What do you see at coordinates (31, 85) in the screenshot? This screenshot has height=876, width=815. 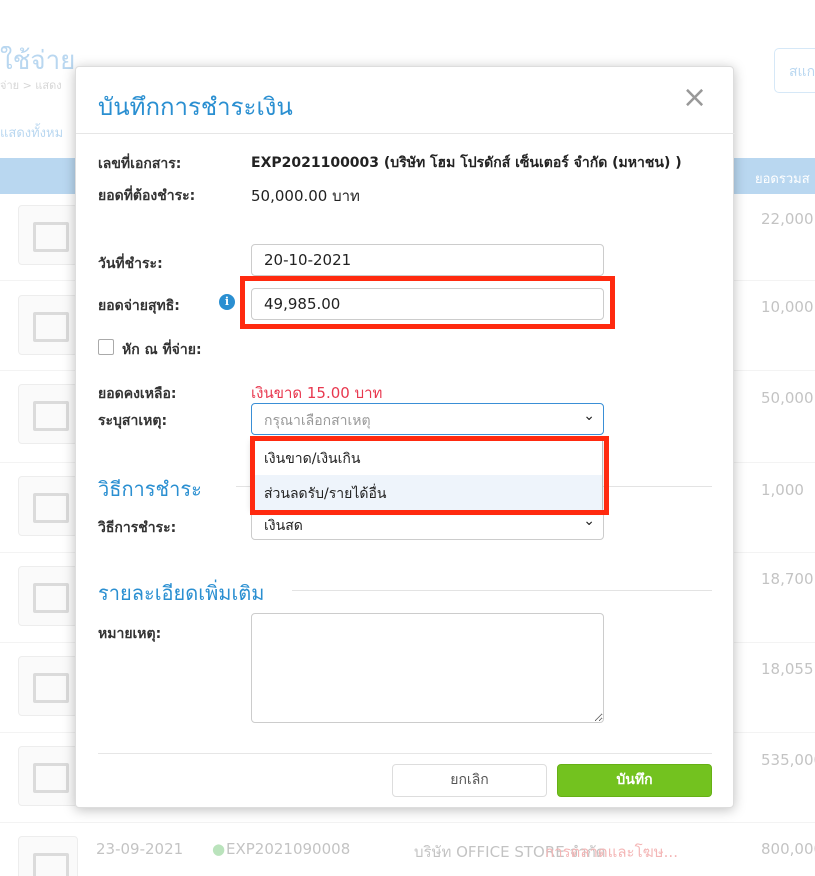 I see `breadcrumb: จ่าย > แสดง` at bounding box center [31, 85].